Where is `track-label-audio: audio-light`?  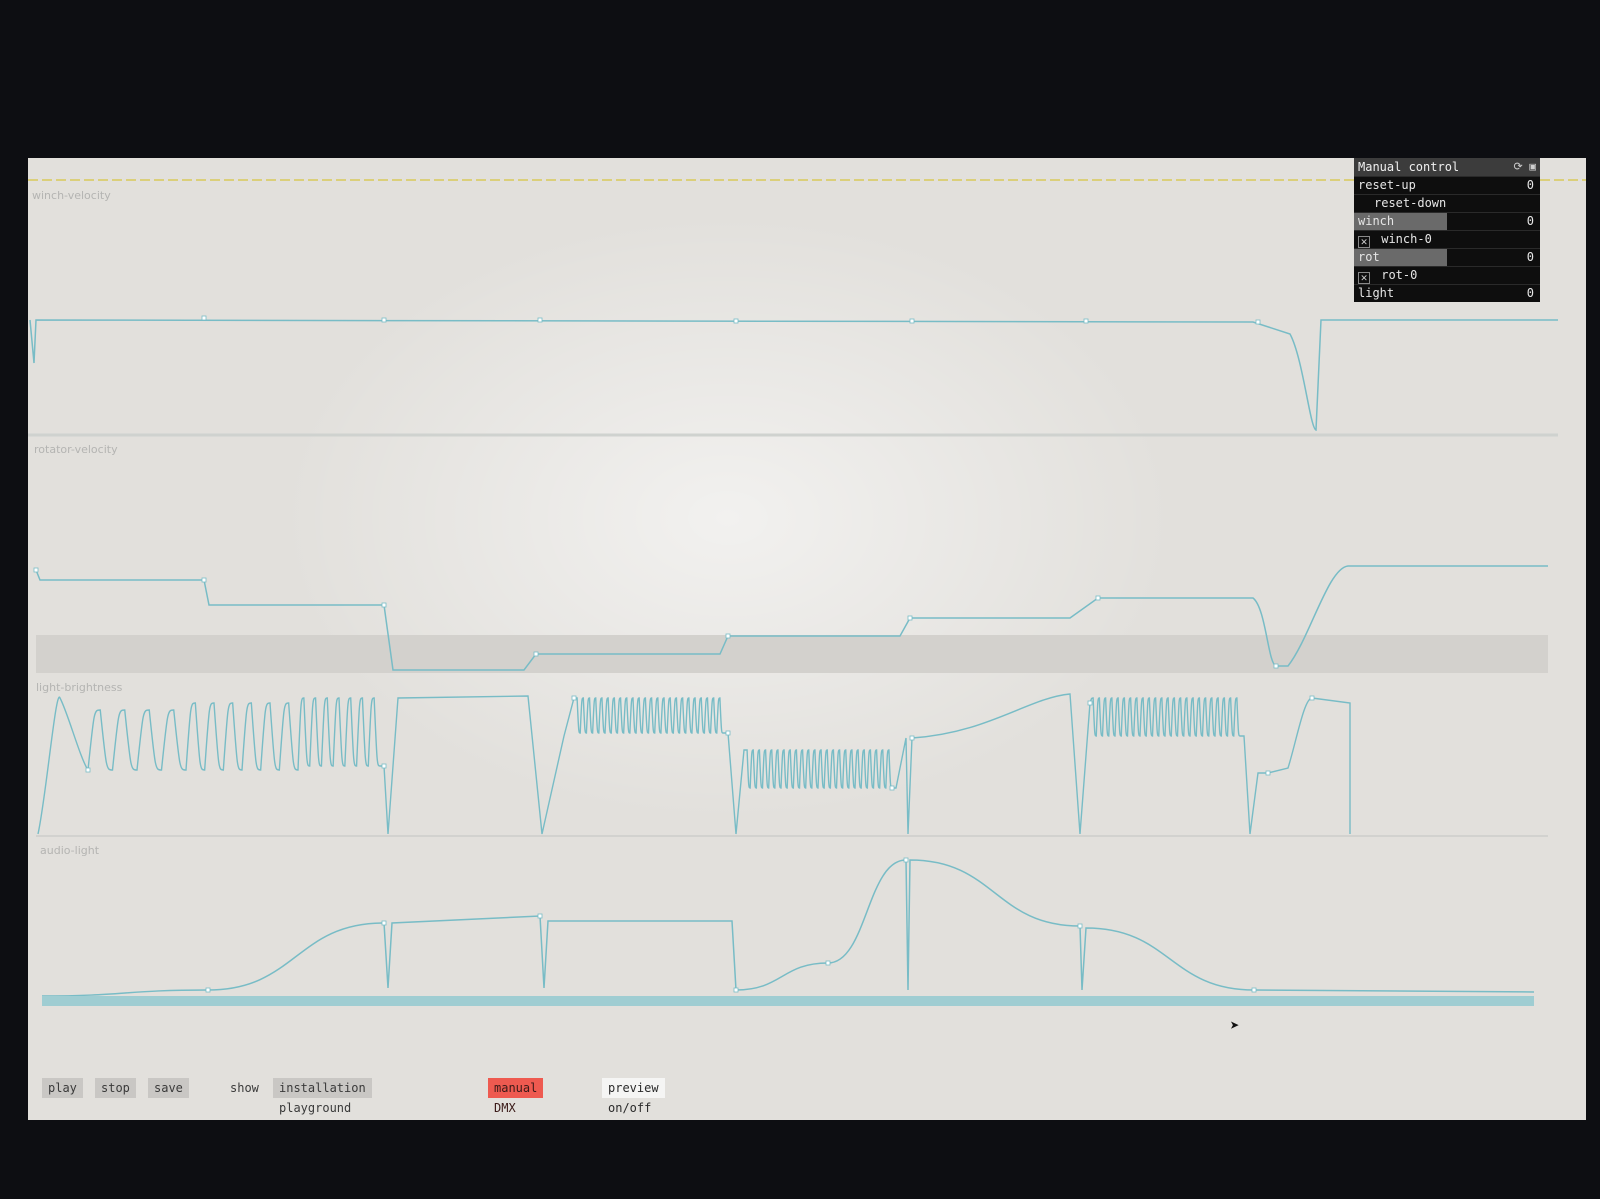 track-label-audio: audio-light is located at coordinates (70, 850).